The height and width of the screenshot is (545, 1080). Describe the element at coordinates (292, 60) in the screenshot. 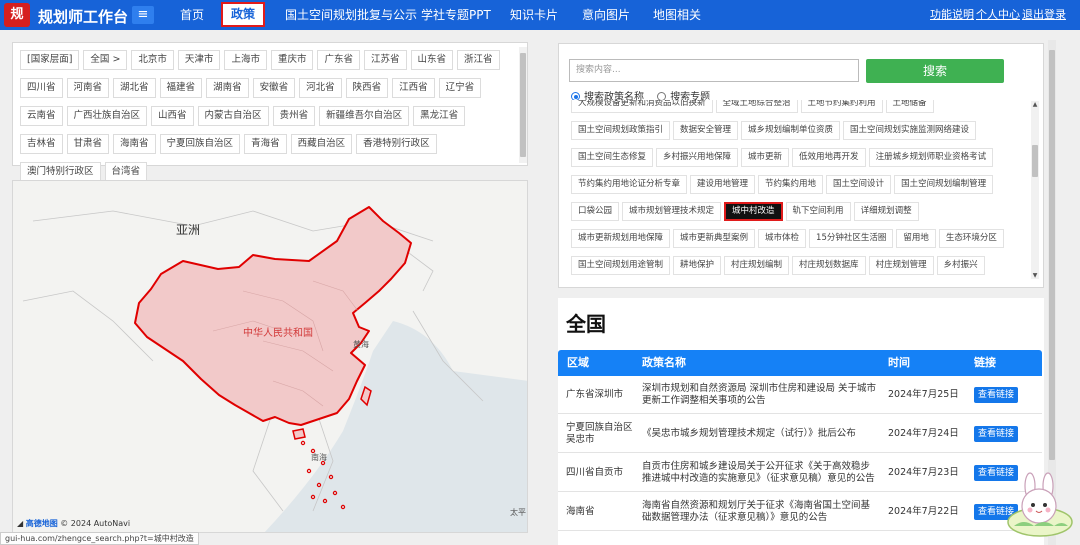

I see `region-tag: 重庆市` at that location.